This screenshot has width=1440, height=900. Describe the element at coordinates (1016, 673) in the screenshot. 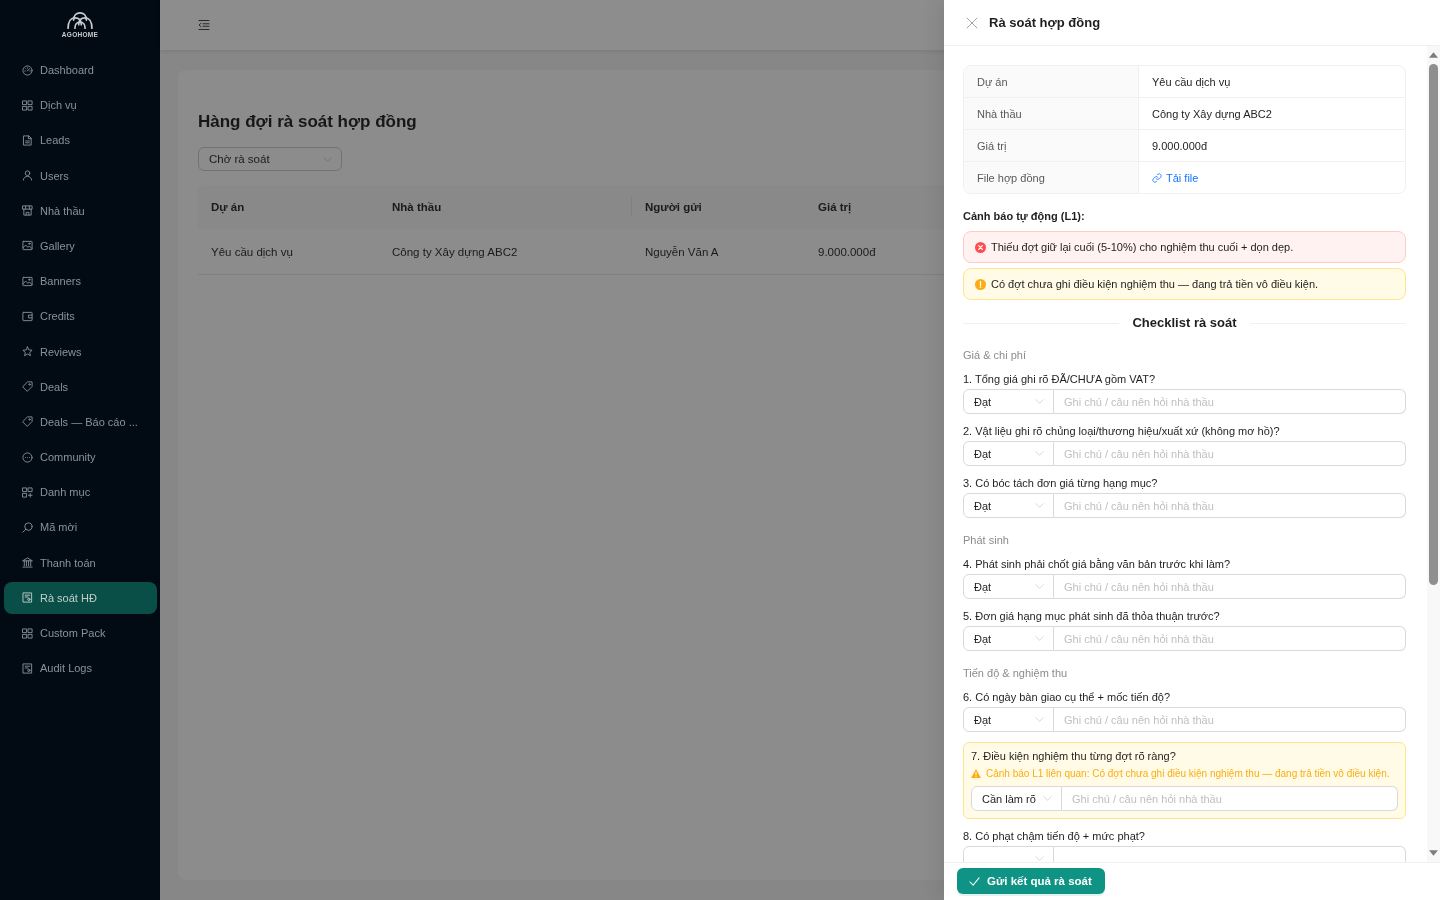

I see `section-title: Tiến độ & nghiệm thu` at that location.